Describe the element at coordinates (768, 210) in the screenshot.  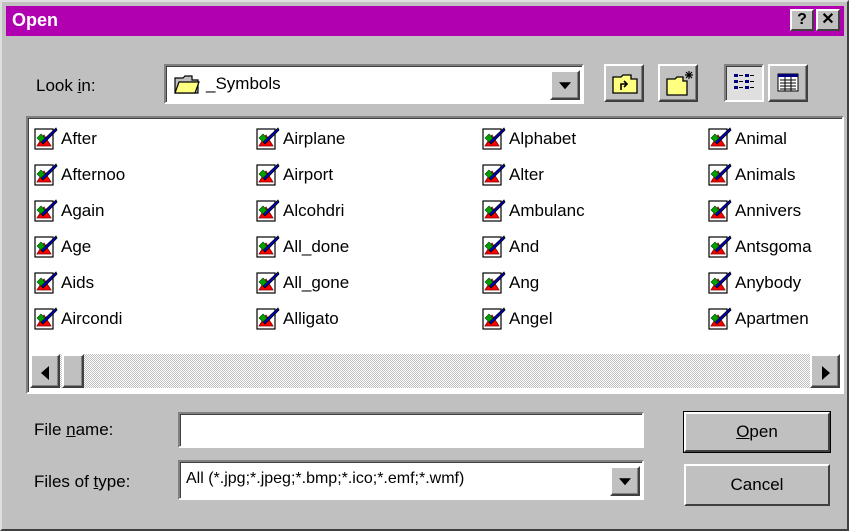
I see `file-item-label: Annivers` at that location.